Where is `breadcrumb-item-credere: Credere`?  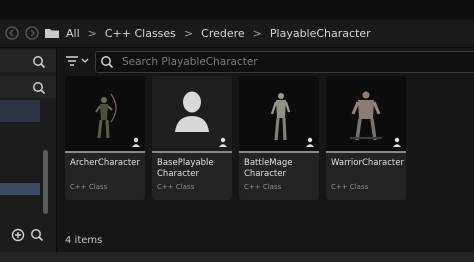
breadcrumb-item-credere: Credere is located at coordinates (223, 33).